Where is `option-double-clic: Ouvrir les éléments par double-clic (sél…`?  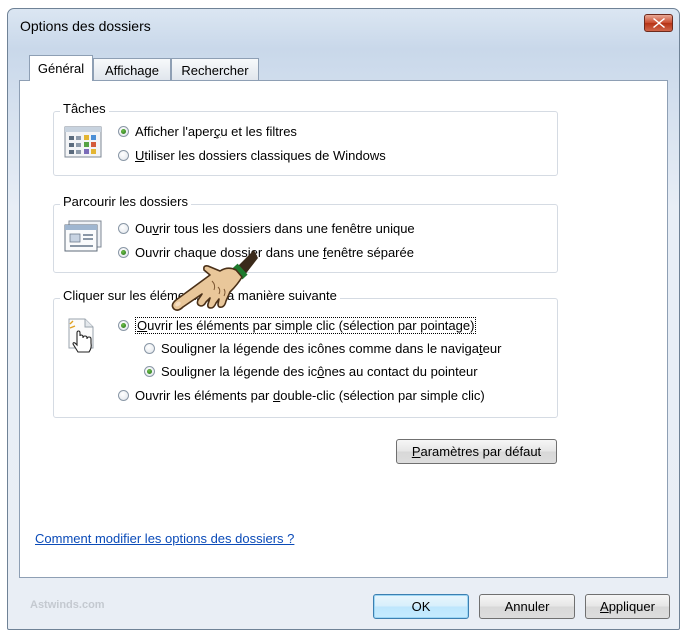 option-double-clic: Ouvrir les éléments par double-clic (sél… is located at coordinates (301, 395).